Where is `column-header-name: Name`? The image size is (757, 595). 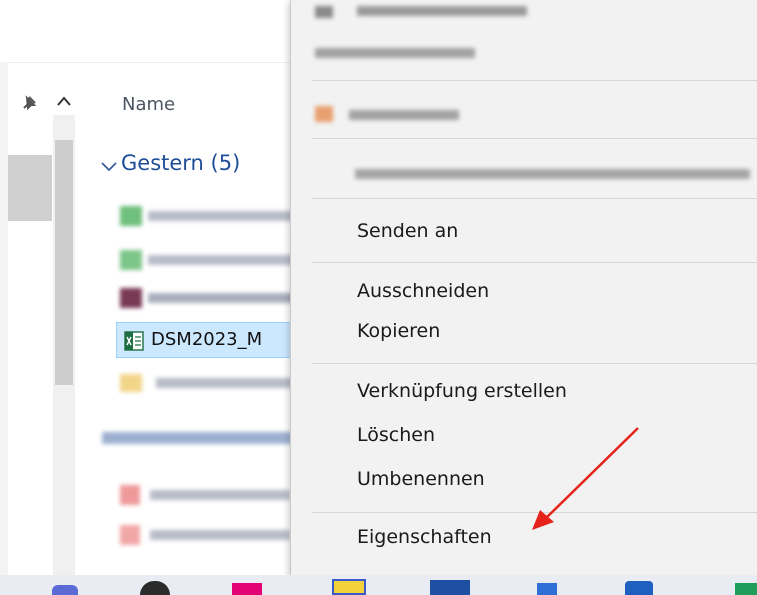 column-header-name: Name is located at coordinates (148, 104).